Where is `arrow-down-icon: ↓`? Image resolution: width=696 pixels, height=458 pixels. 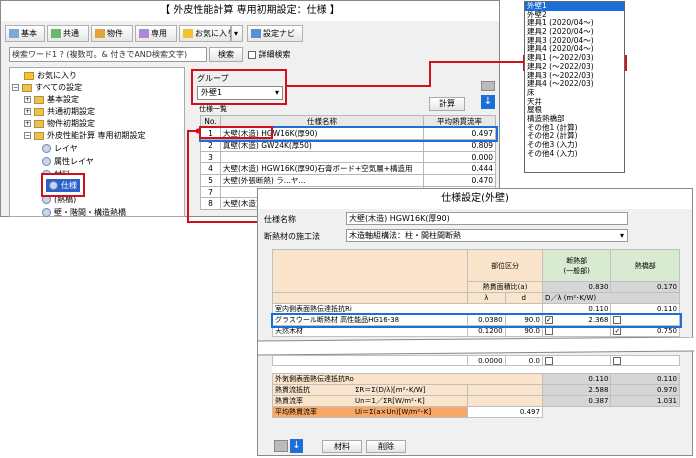 arrow-down-icon: ↓ is located at coordinates (296, 446).